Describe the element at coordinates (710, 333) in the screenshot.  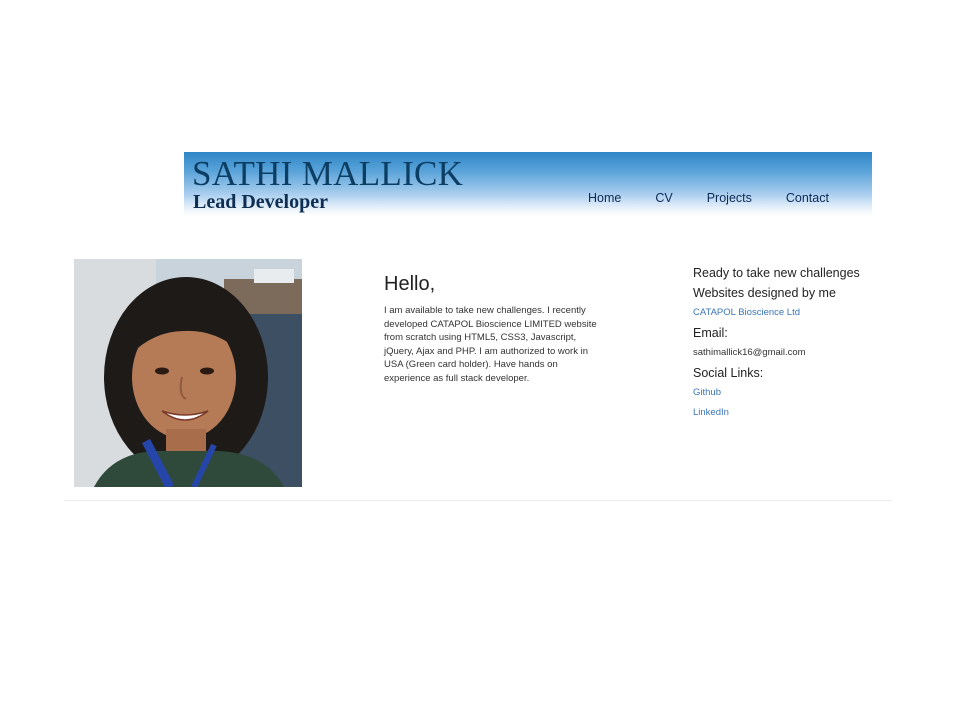
I see `email-heading: Email:` at that location.